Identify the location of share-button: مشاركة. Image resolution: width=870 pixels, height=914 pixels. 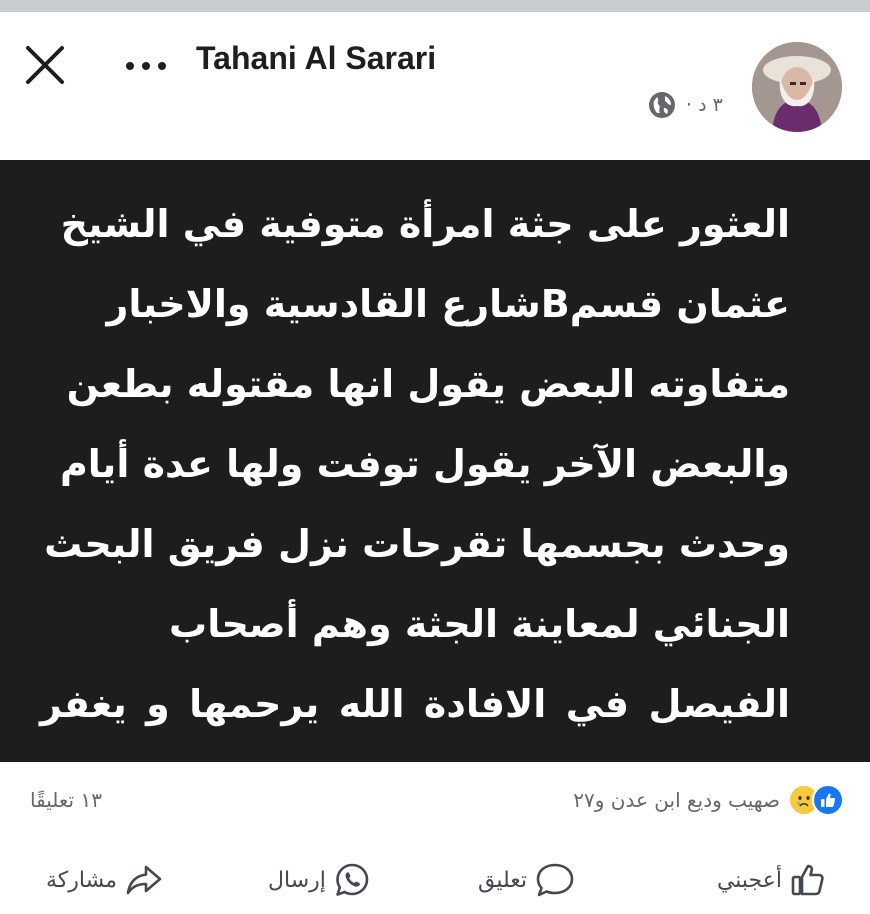
(104, 880).